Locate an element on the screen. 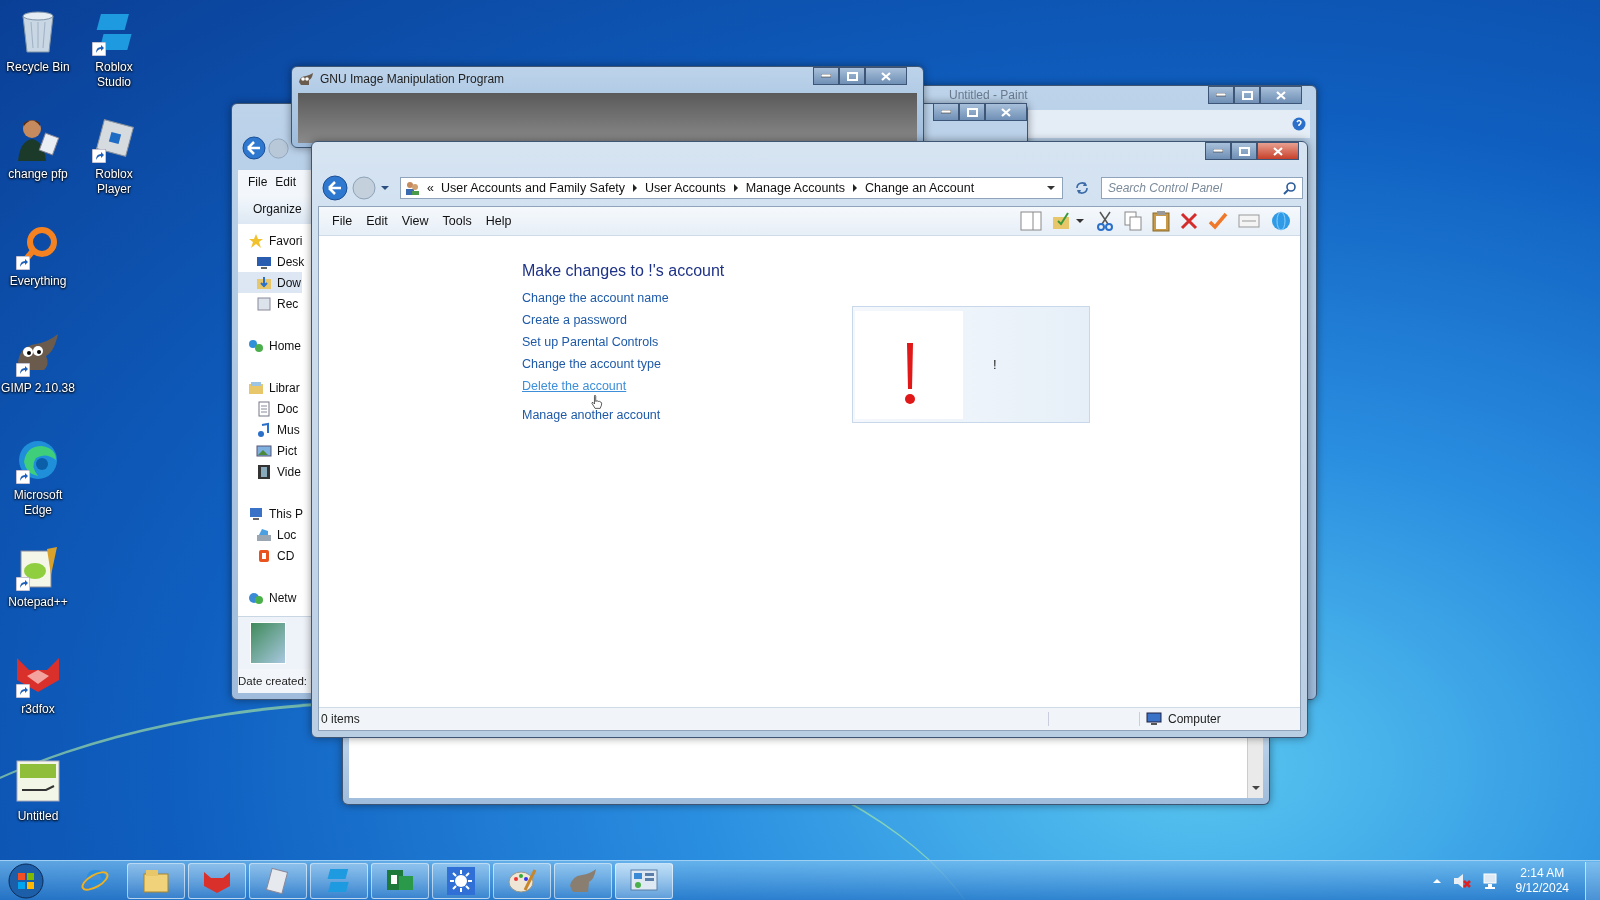  show-hidden-icons is located at coordinates (1436, 881).